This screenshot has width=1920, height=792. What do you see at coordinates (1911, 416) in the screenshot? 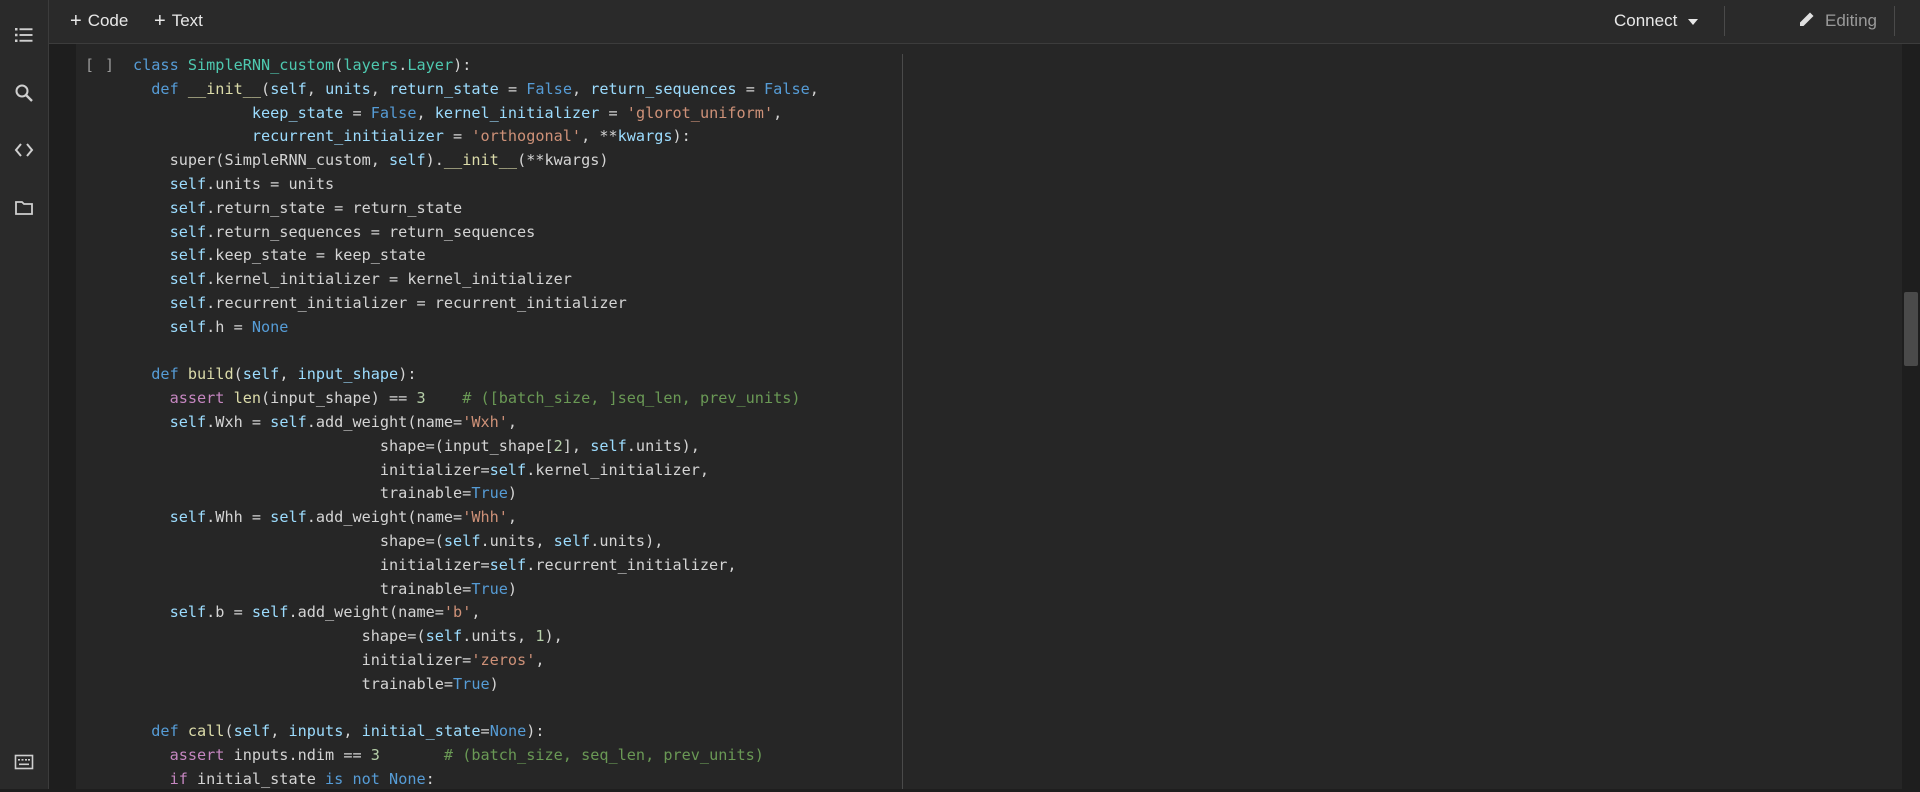
I see `scrollbar` at bounding box center [1911, 416].